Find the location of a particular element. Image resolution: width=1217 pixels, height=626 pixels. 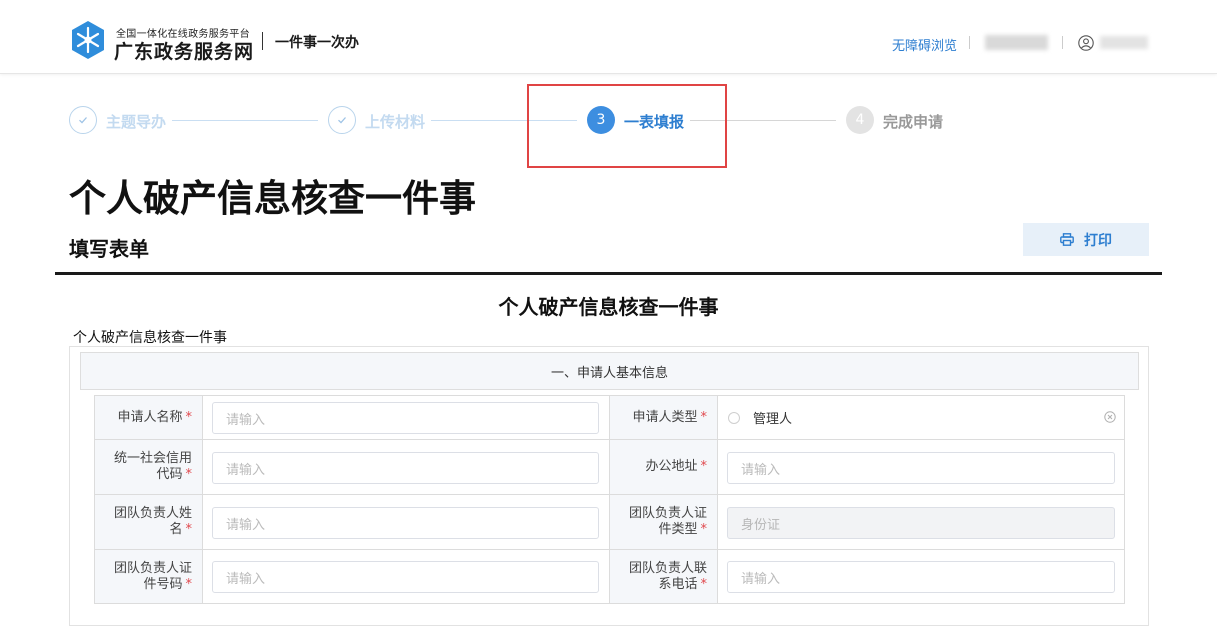

office-address-input: 请输入 is located at coordinates (921, 468).